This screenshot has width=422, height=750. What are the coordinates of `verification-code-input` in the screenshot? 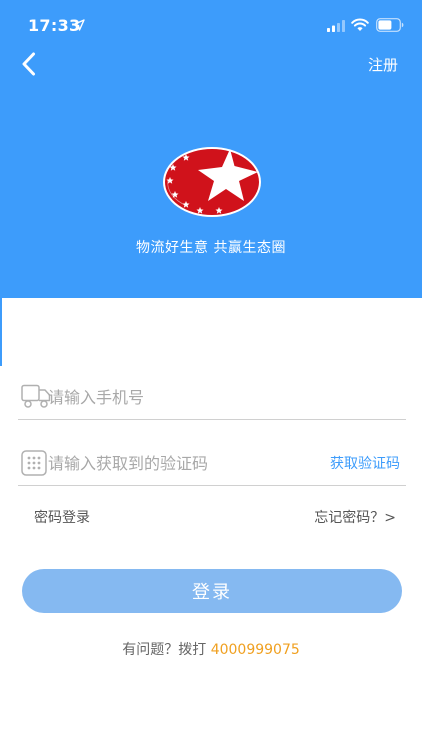 It's located at (193, 463).